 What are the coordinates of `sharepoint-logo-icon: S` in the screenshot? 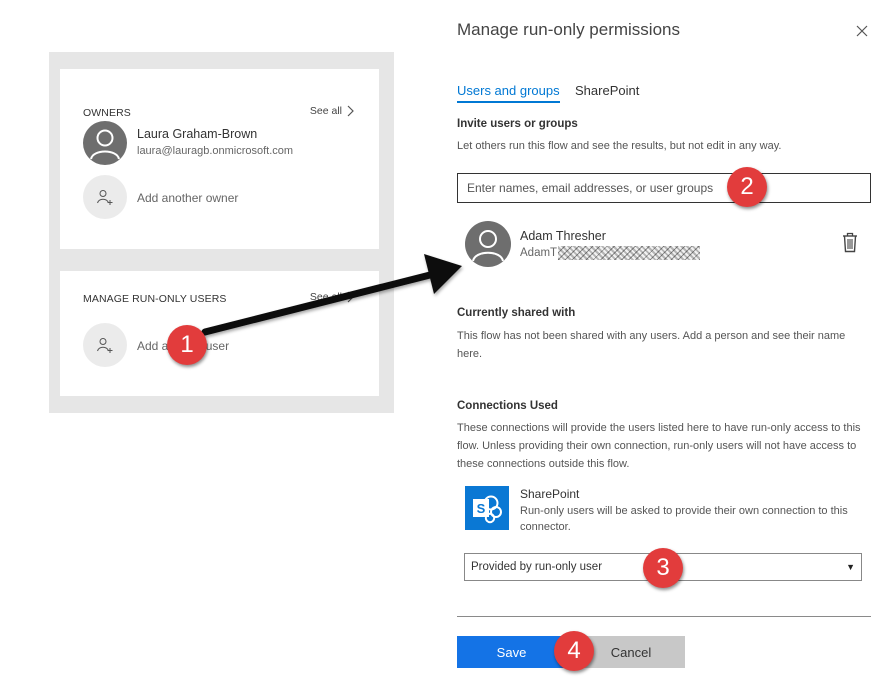 It's located at (487, 508).